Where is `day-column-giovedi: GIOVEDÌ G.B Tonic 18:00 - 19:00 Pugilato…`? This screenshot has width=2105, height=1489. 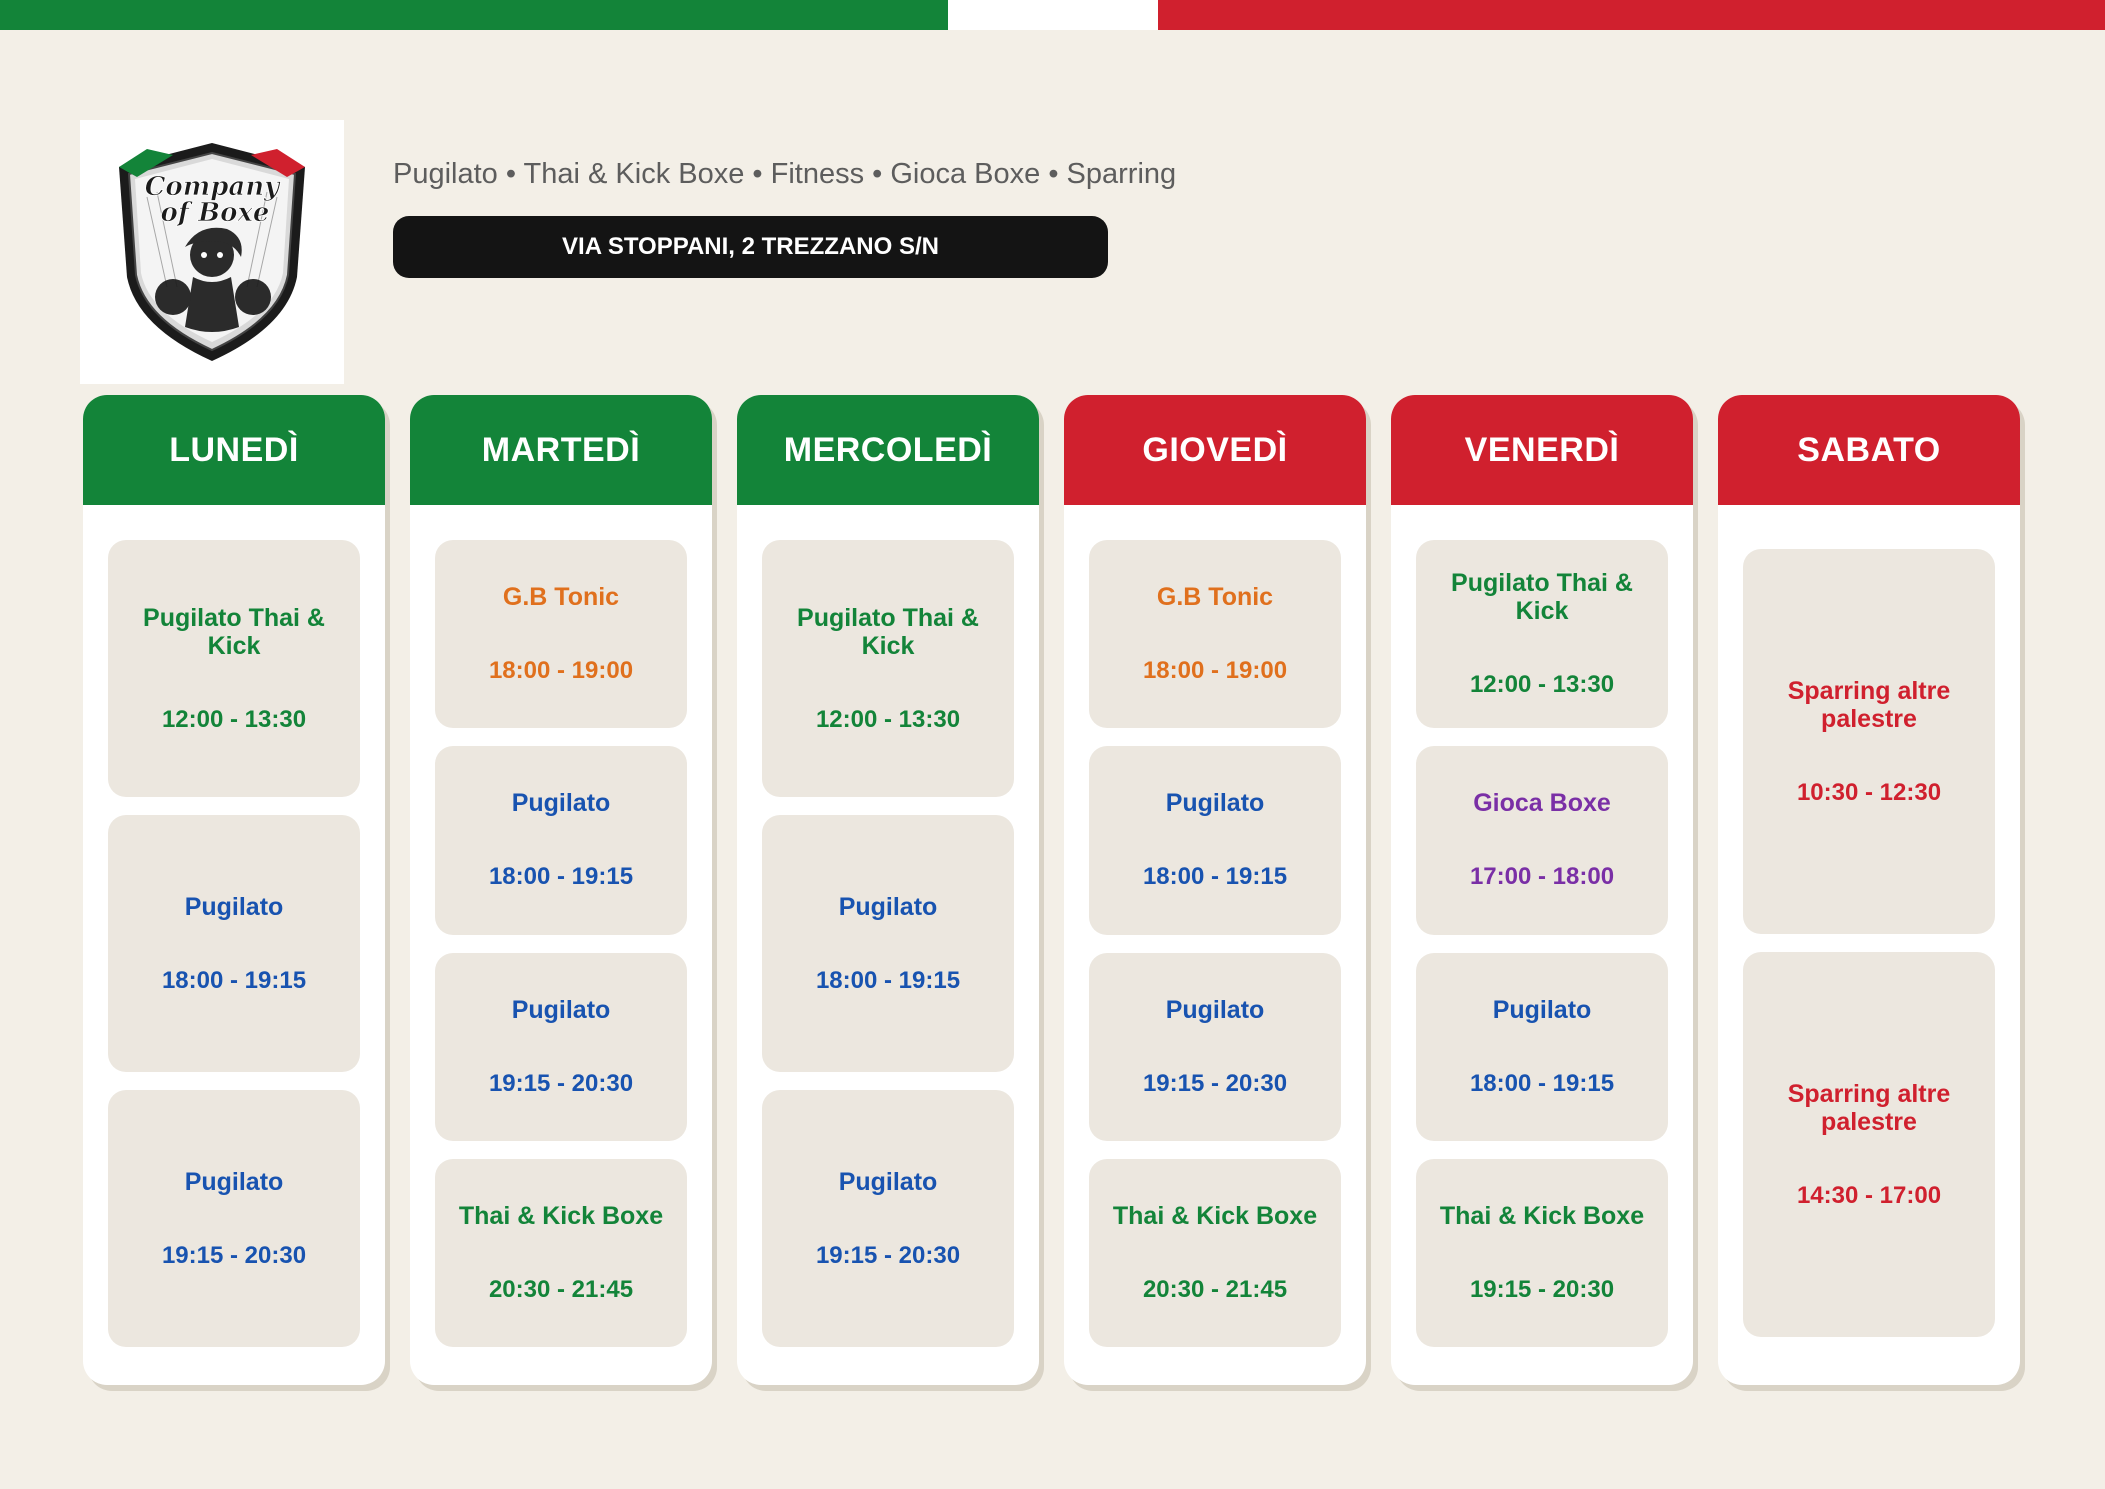
day-column-giovedi: GIOVEDÌ G.B Tonic 18:00 - 19:00 Pugilato… is located at coordinates (1215, 890).